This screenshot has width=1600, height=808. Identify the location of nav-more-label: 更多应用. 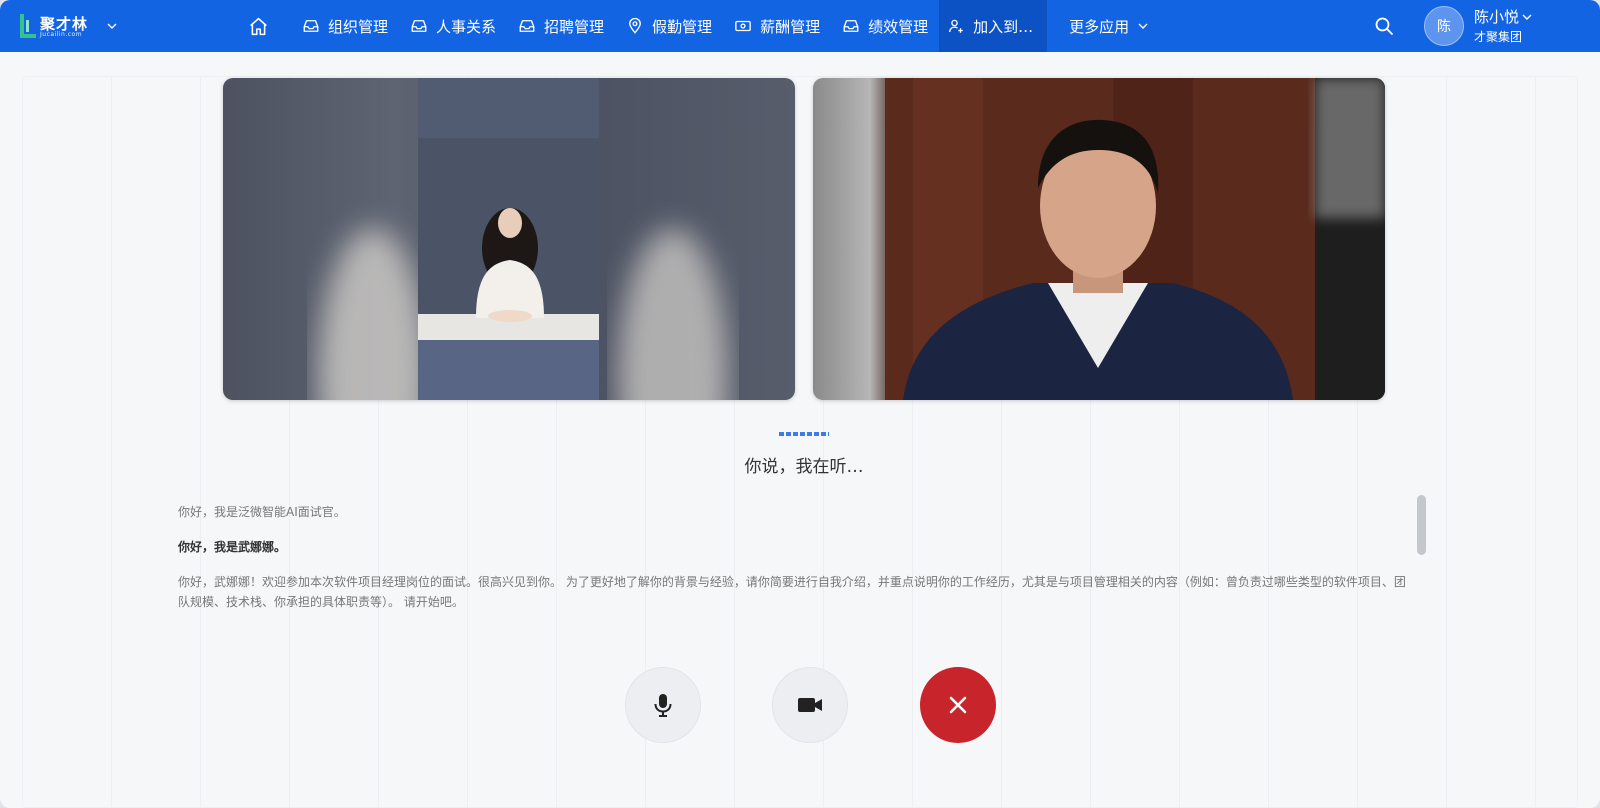
(1099, 26).